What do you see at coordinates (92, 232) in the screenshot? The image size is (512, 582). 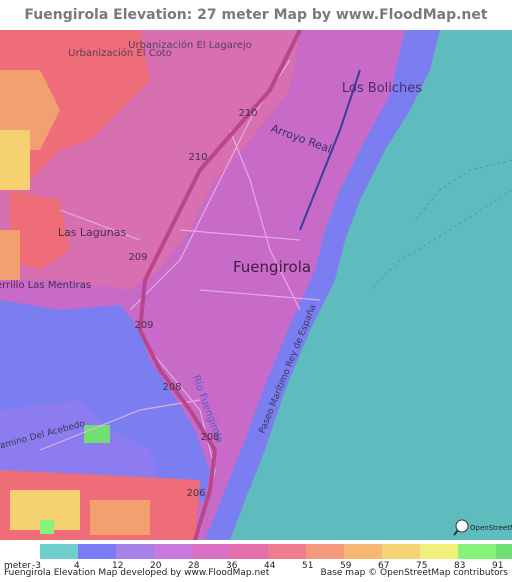 I see `place-label-las-lagunas: Las Lagunas` at bounding box center [92, 232].